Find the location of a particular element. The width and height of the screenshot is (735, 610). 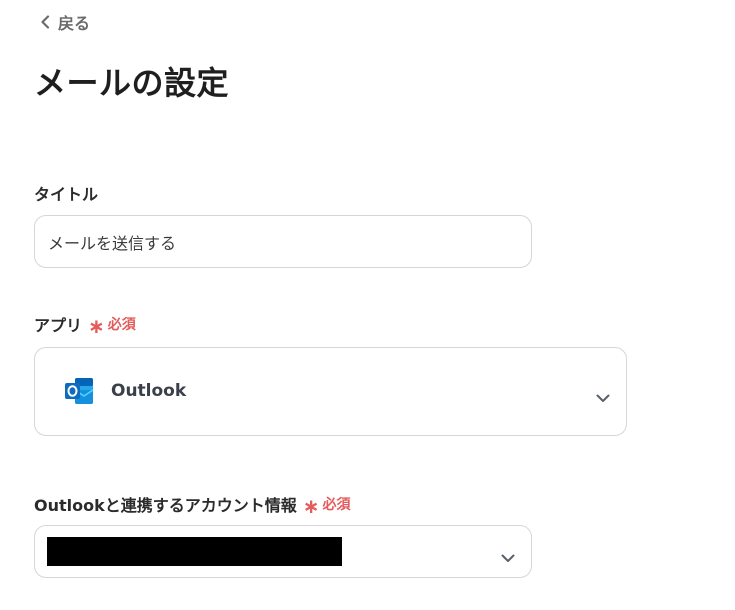

app-field-label: アプリ ∗ 必須 is located at coordinates (85, 324).